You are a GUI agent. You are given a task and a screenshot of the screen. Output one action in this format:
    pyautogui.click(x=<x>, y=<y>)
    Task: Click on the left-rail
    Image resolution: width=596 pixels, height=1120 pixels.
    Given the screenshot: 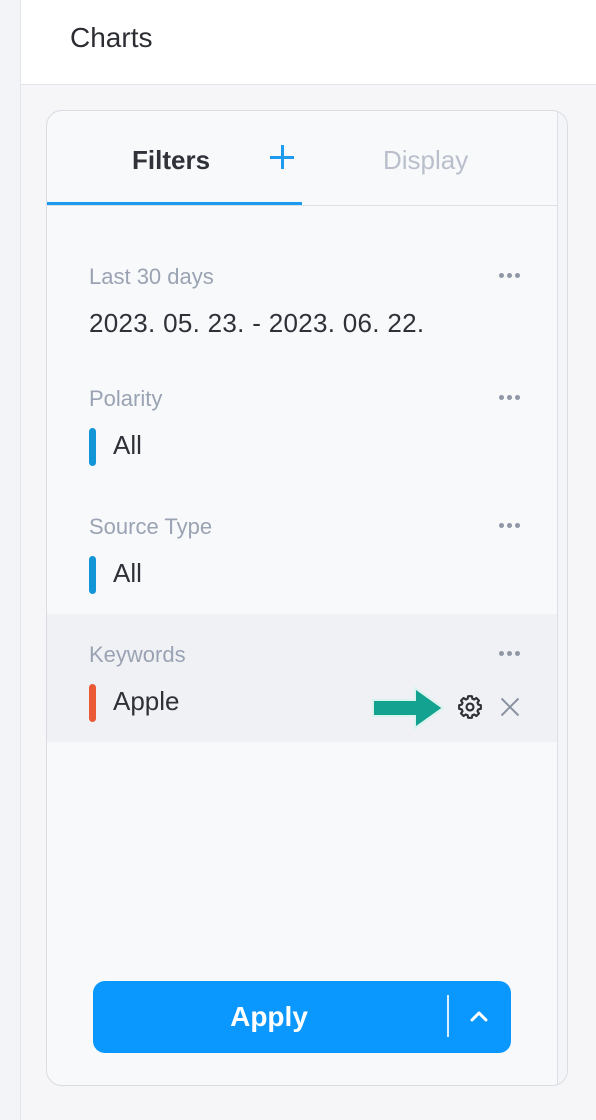 What is the action you would take?
    pyautogui.click(x=10, y=560)
    